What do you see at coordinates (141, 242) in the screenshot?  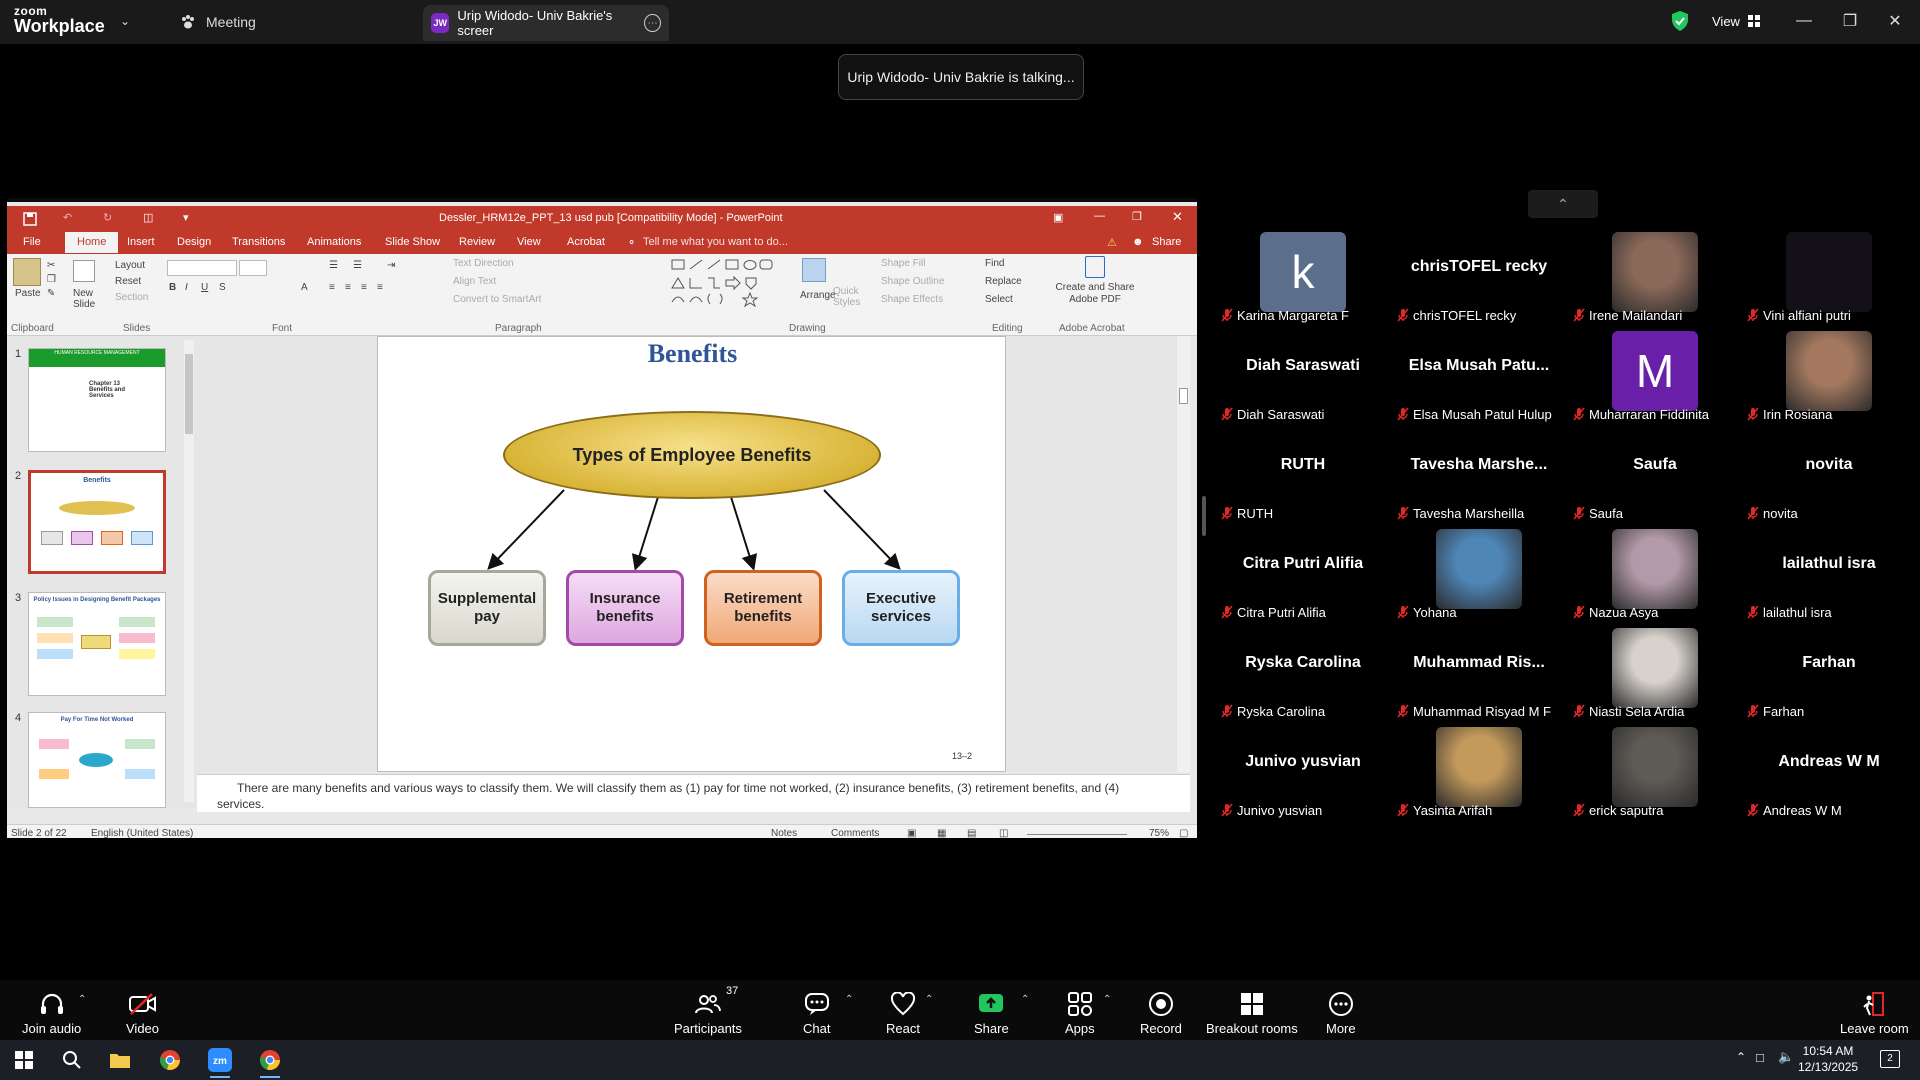 I see `tab-insert: Insert` at bounding box center [141, 242].